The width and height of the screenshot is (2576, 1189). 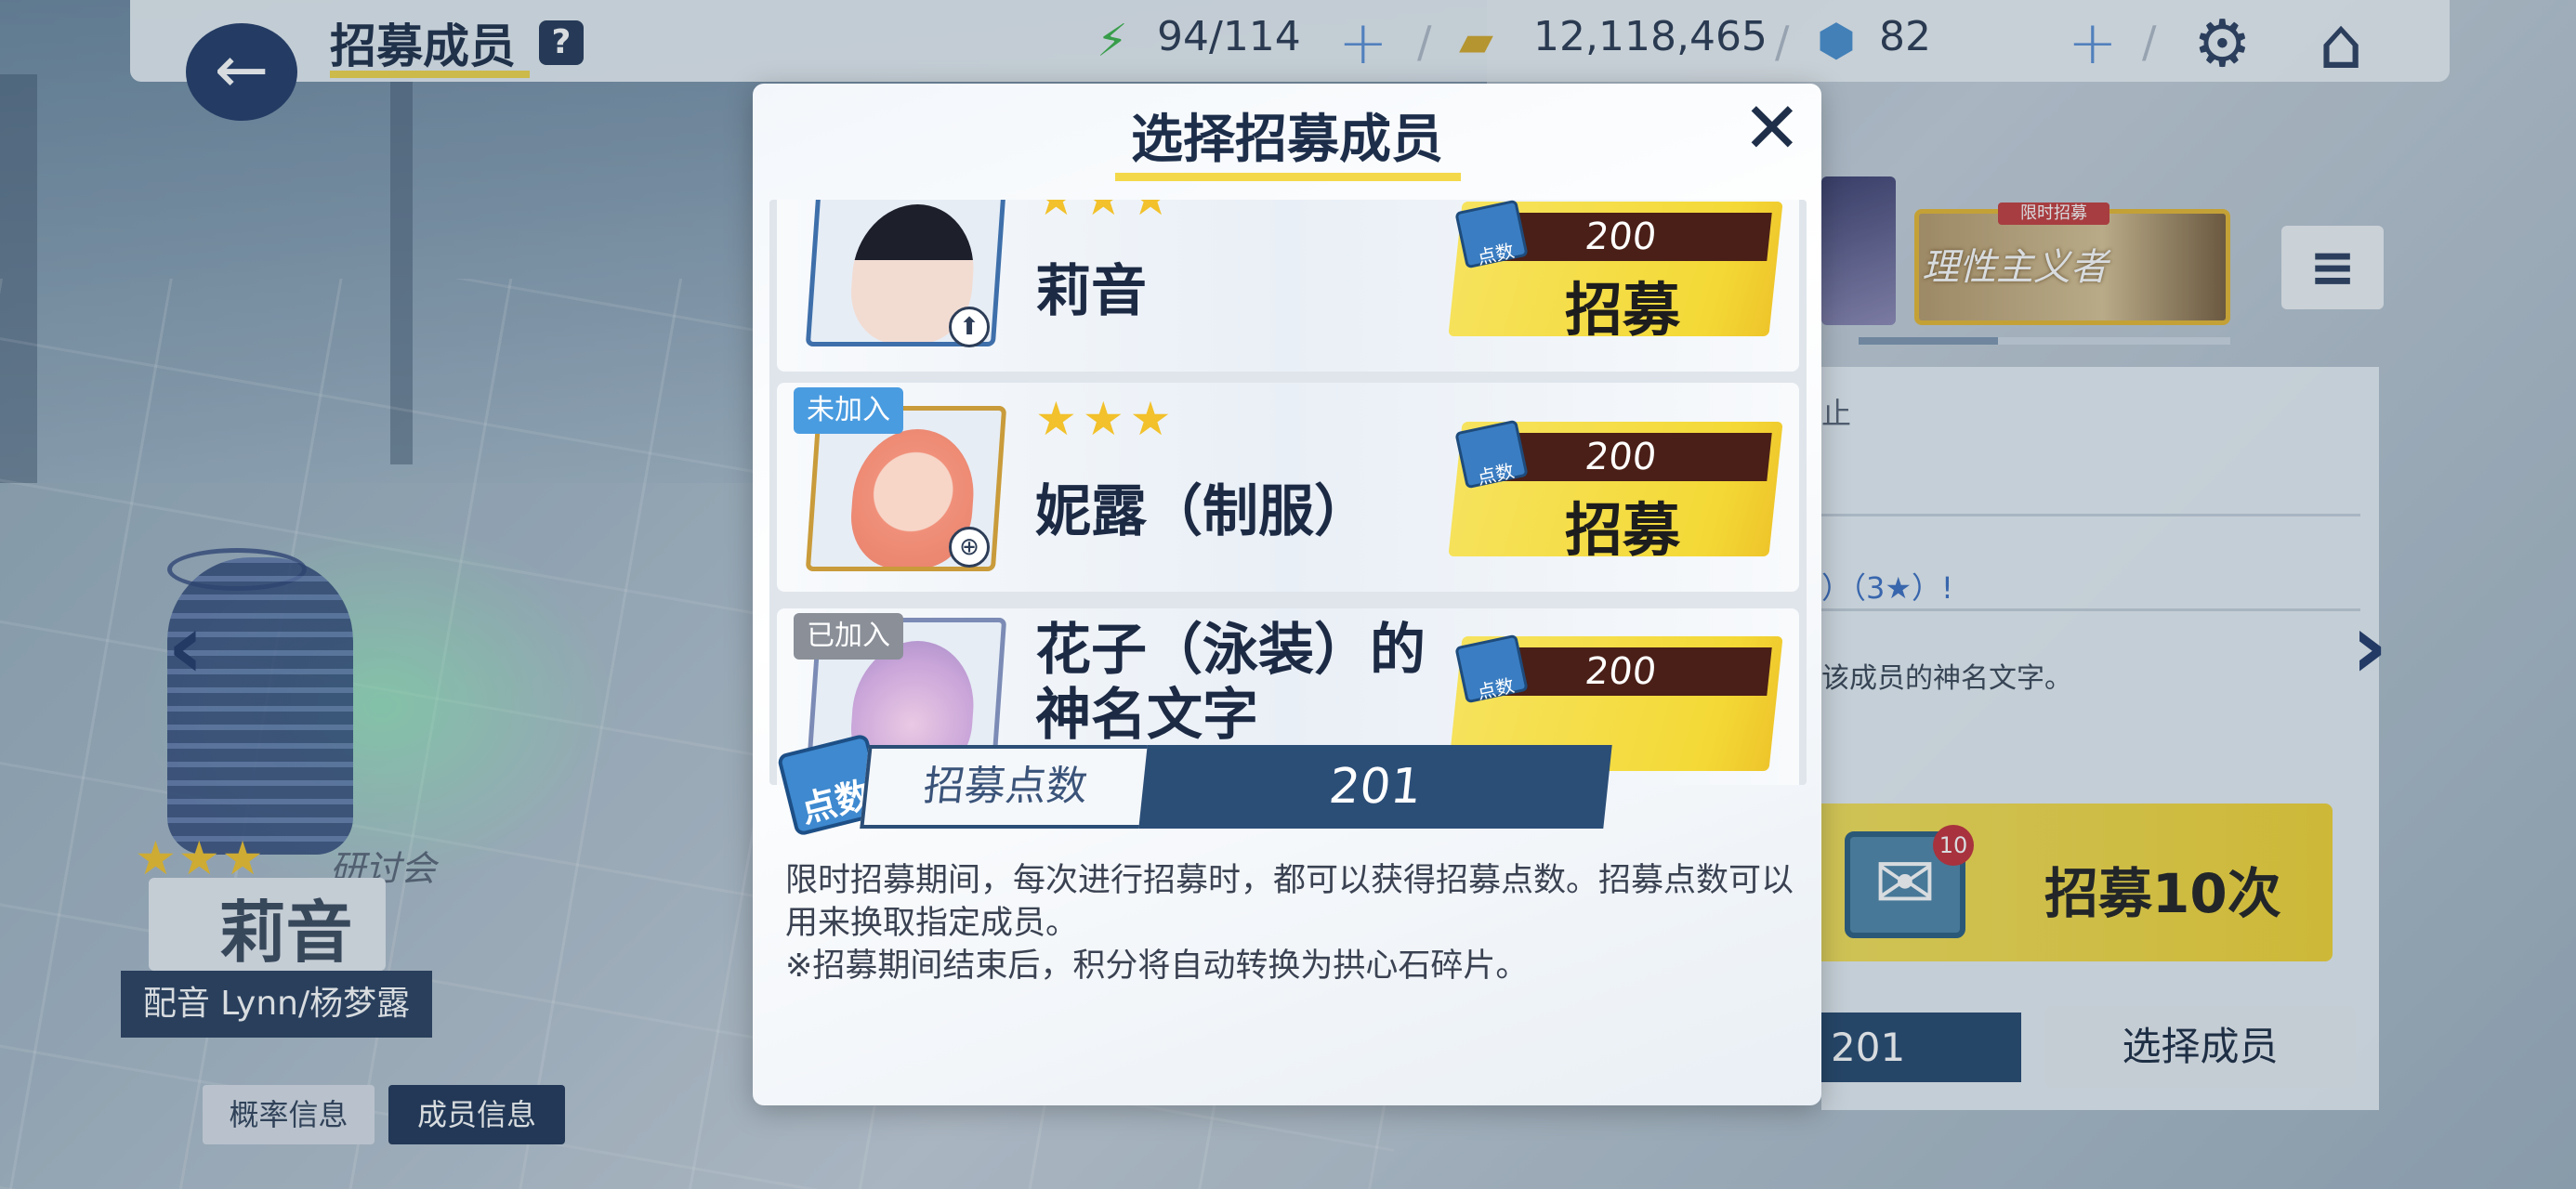 What do you see at coordinates (1288, 286) in the screenshot?
I see `member-card: ⬆ ★★★ 莉音 200 点数 招募` at bounding box center [1288, 286].